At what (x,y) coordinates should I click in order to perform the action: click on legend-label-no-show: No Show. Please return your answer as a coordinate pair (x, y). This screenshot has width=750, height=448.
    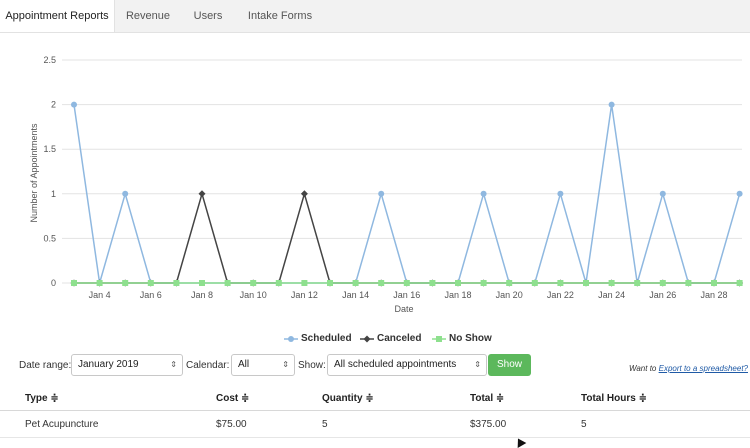
    Looking at the image, I should click on (470, 338).